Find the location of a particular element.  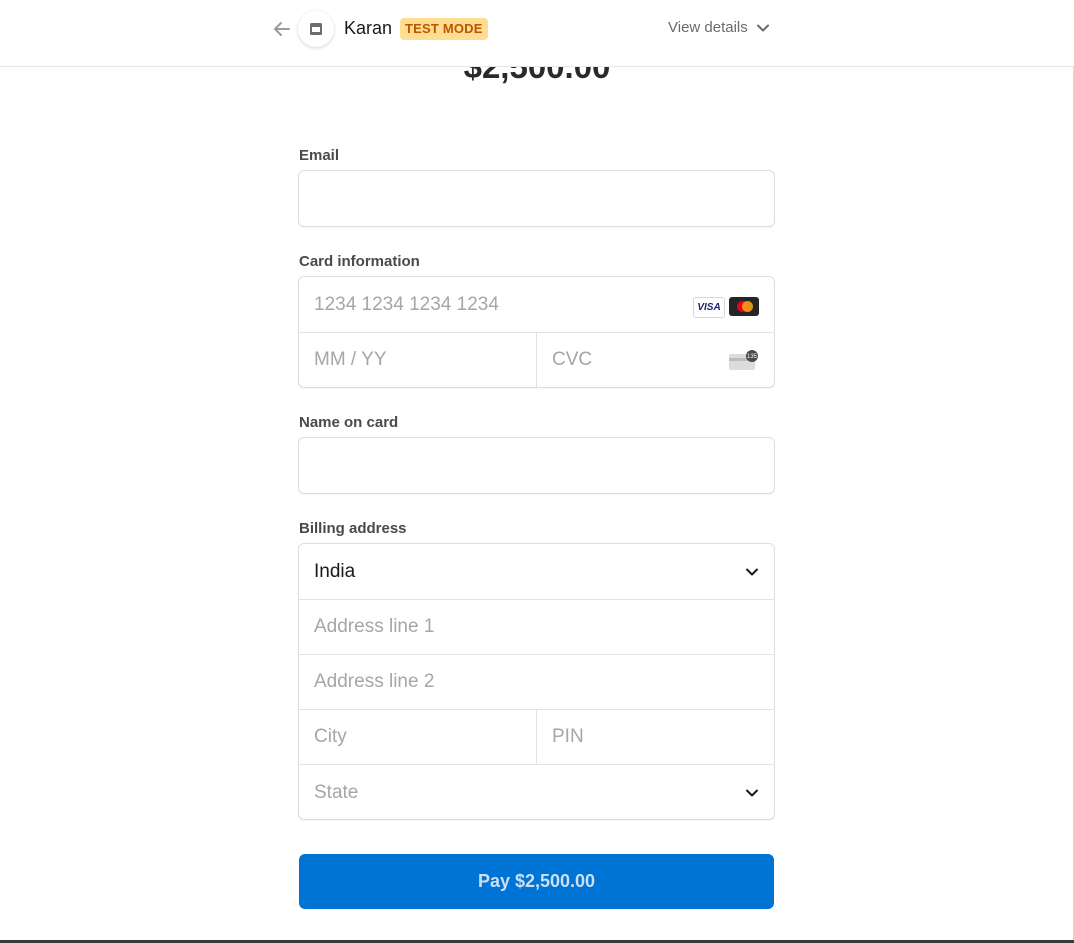

address-line-1-input is located at coordinates (536, 627).